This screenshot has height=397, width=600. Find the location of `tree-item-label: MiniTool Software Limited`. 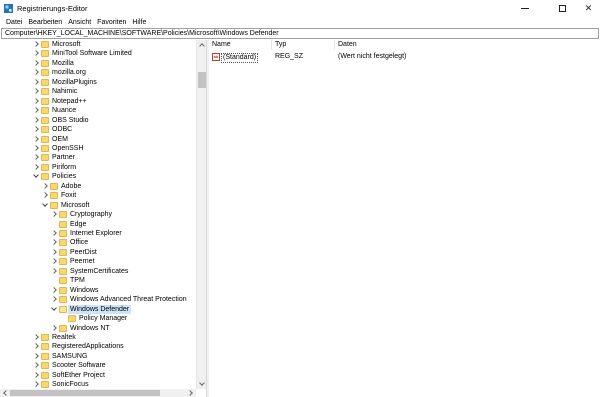

tree-item-label: MiniTool Software Limited is located at coordinates (92, 54).